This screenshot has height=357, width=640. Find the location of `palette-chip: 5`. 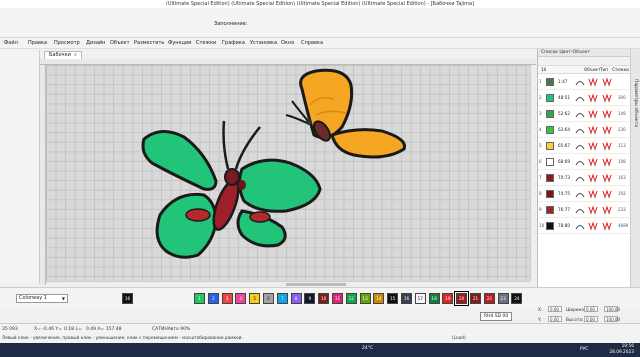

palette-chip: 5 is located at coordinates (255, 298).